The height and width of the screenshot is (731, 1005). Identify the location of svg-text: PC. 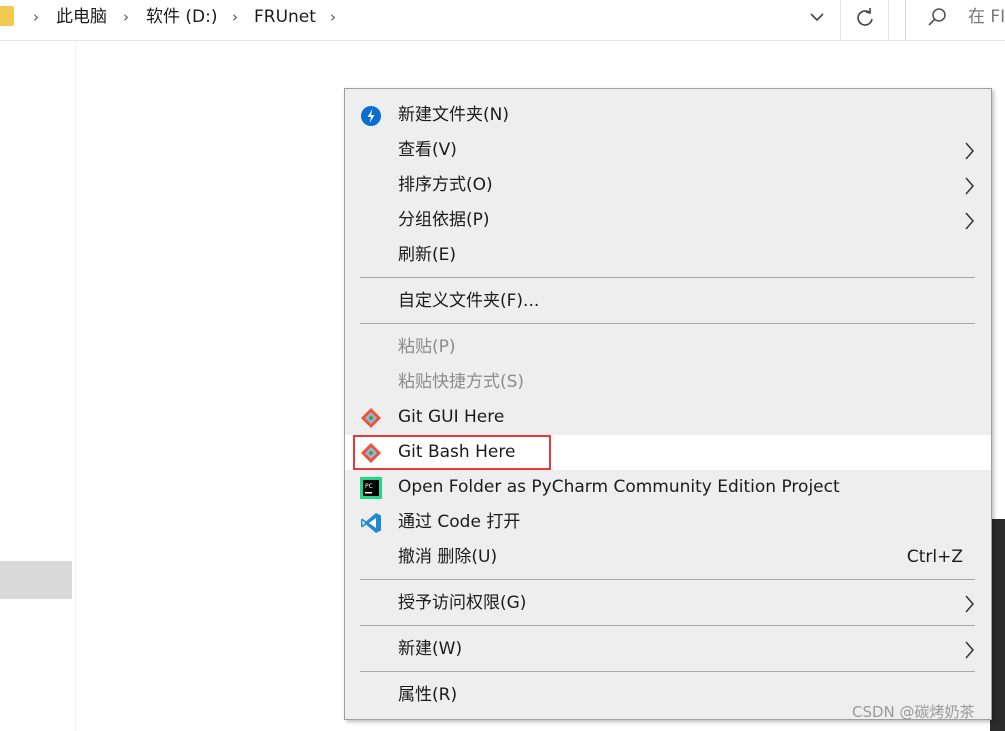
(369, 486).